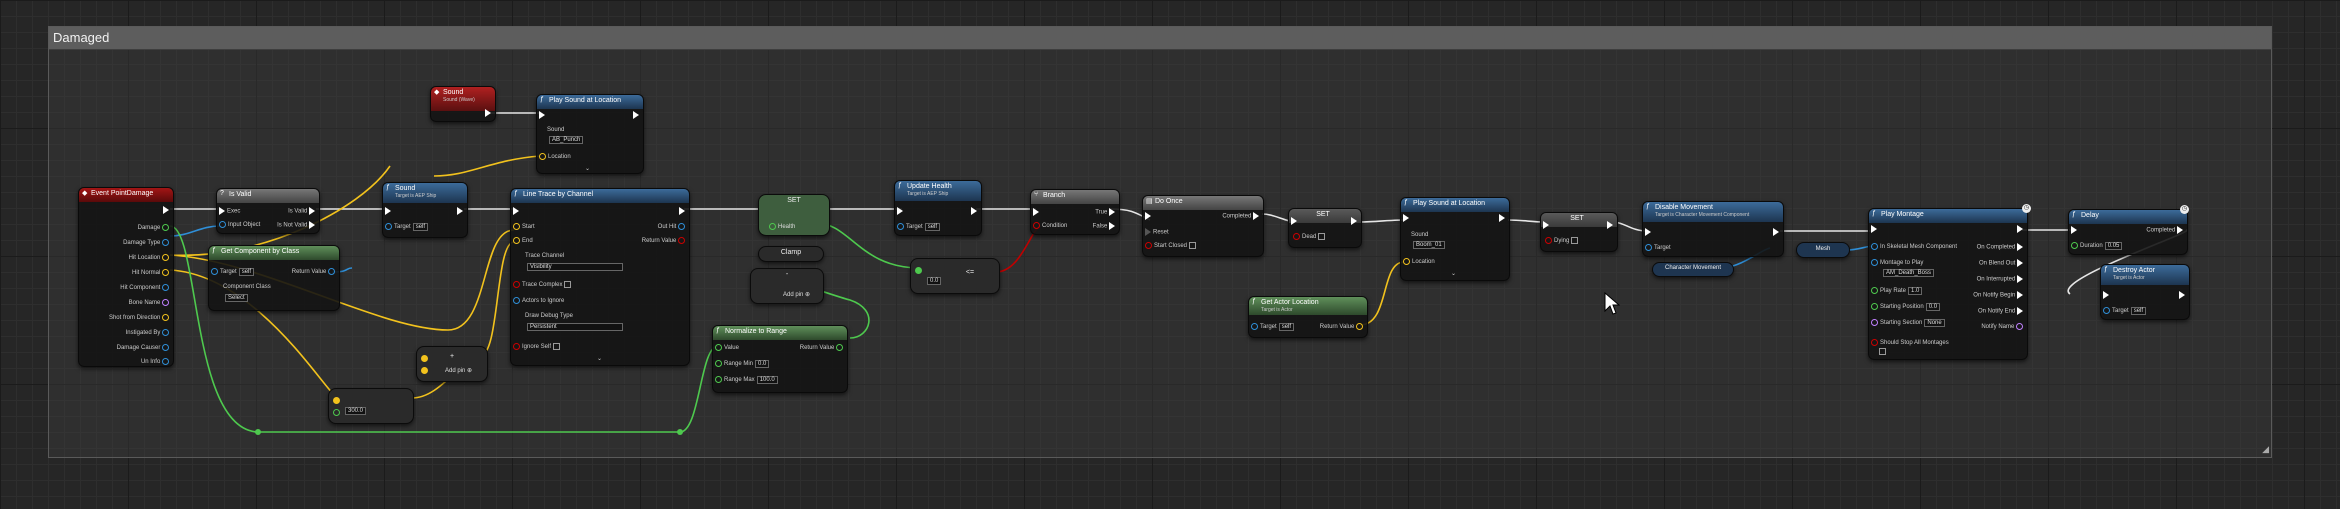  Describe the element at coordinates (1881, 351) in the screenshot. I see `stop-all-checkbox` at that location.